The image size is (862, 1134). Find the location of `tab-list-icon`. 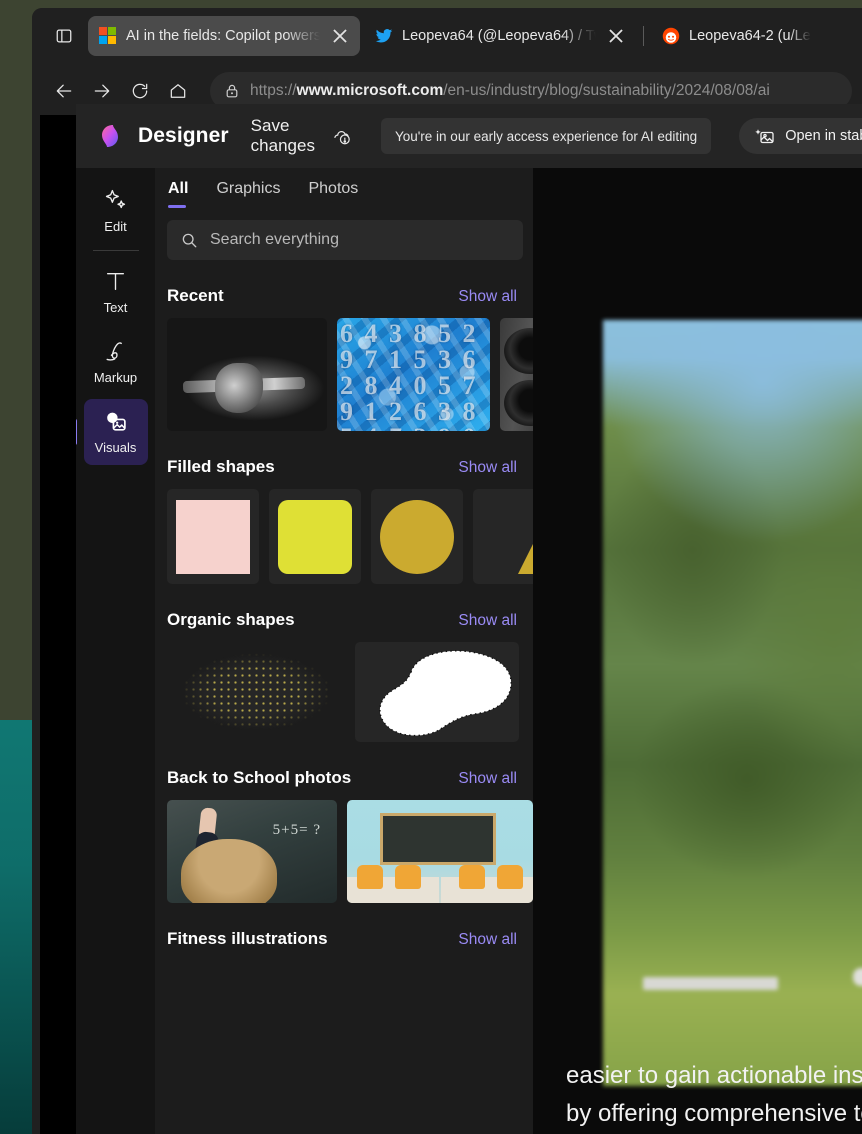

tab-list-icon is located at coordinates (64, 36).